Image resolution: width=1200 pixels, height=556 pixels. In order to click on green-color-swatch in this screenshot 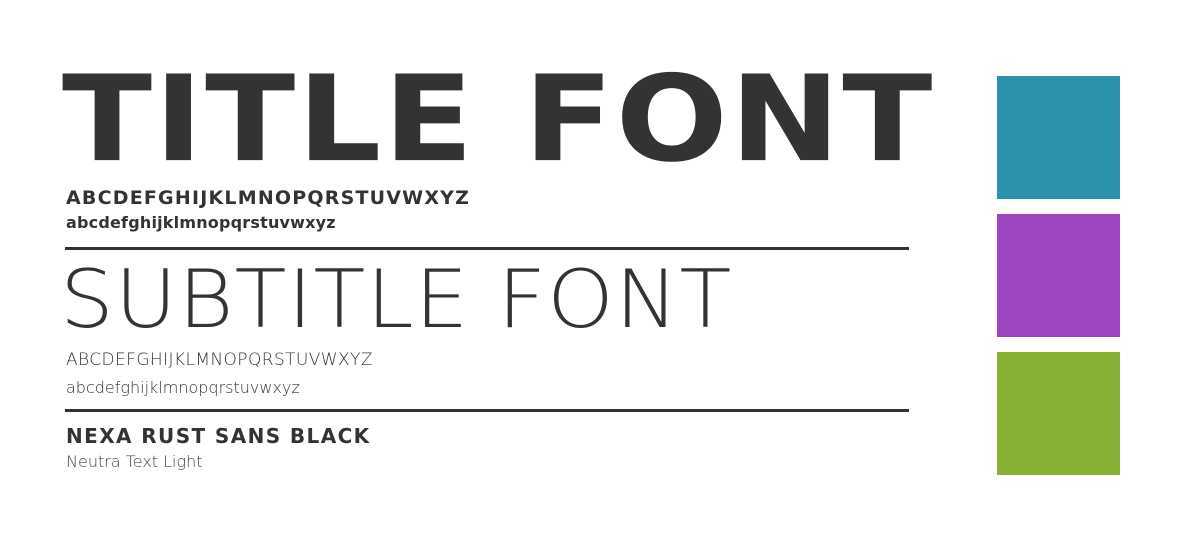, I will do `click(1058, 413)`.